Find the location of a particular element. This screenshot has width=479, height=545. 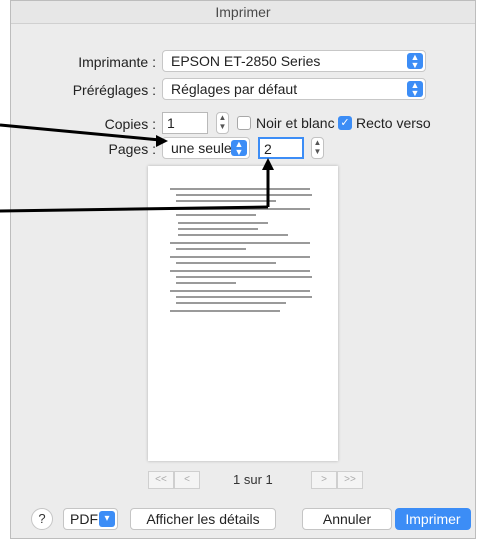

arrow-line-to-pages-mode is located at coordinates (80, 132).